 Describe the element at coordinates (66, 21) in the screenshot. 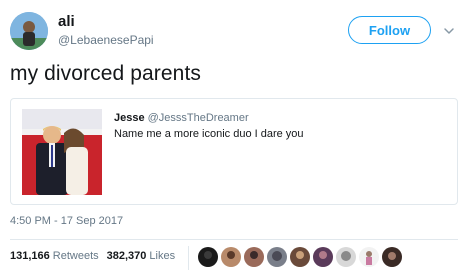

I see `author-name: ali` at that location.